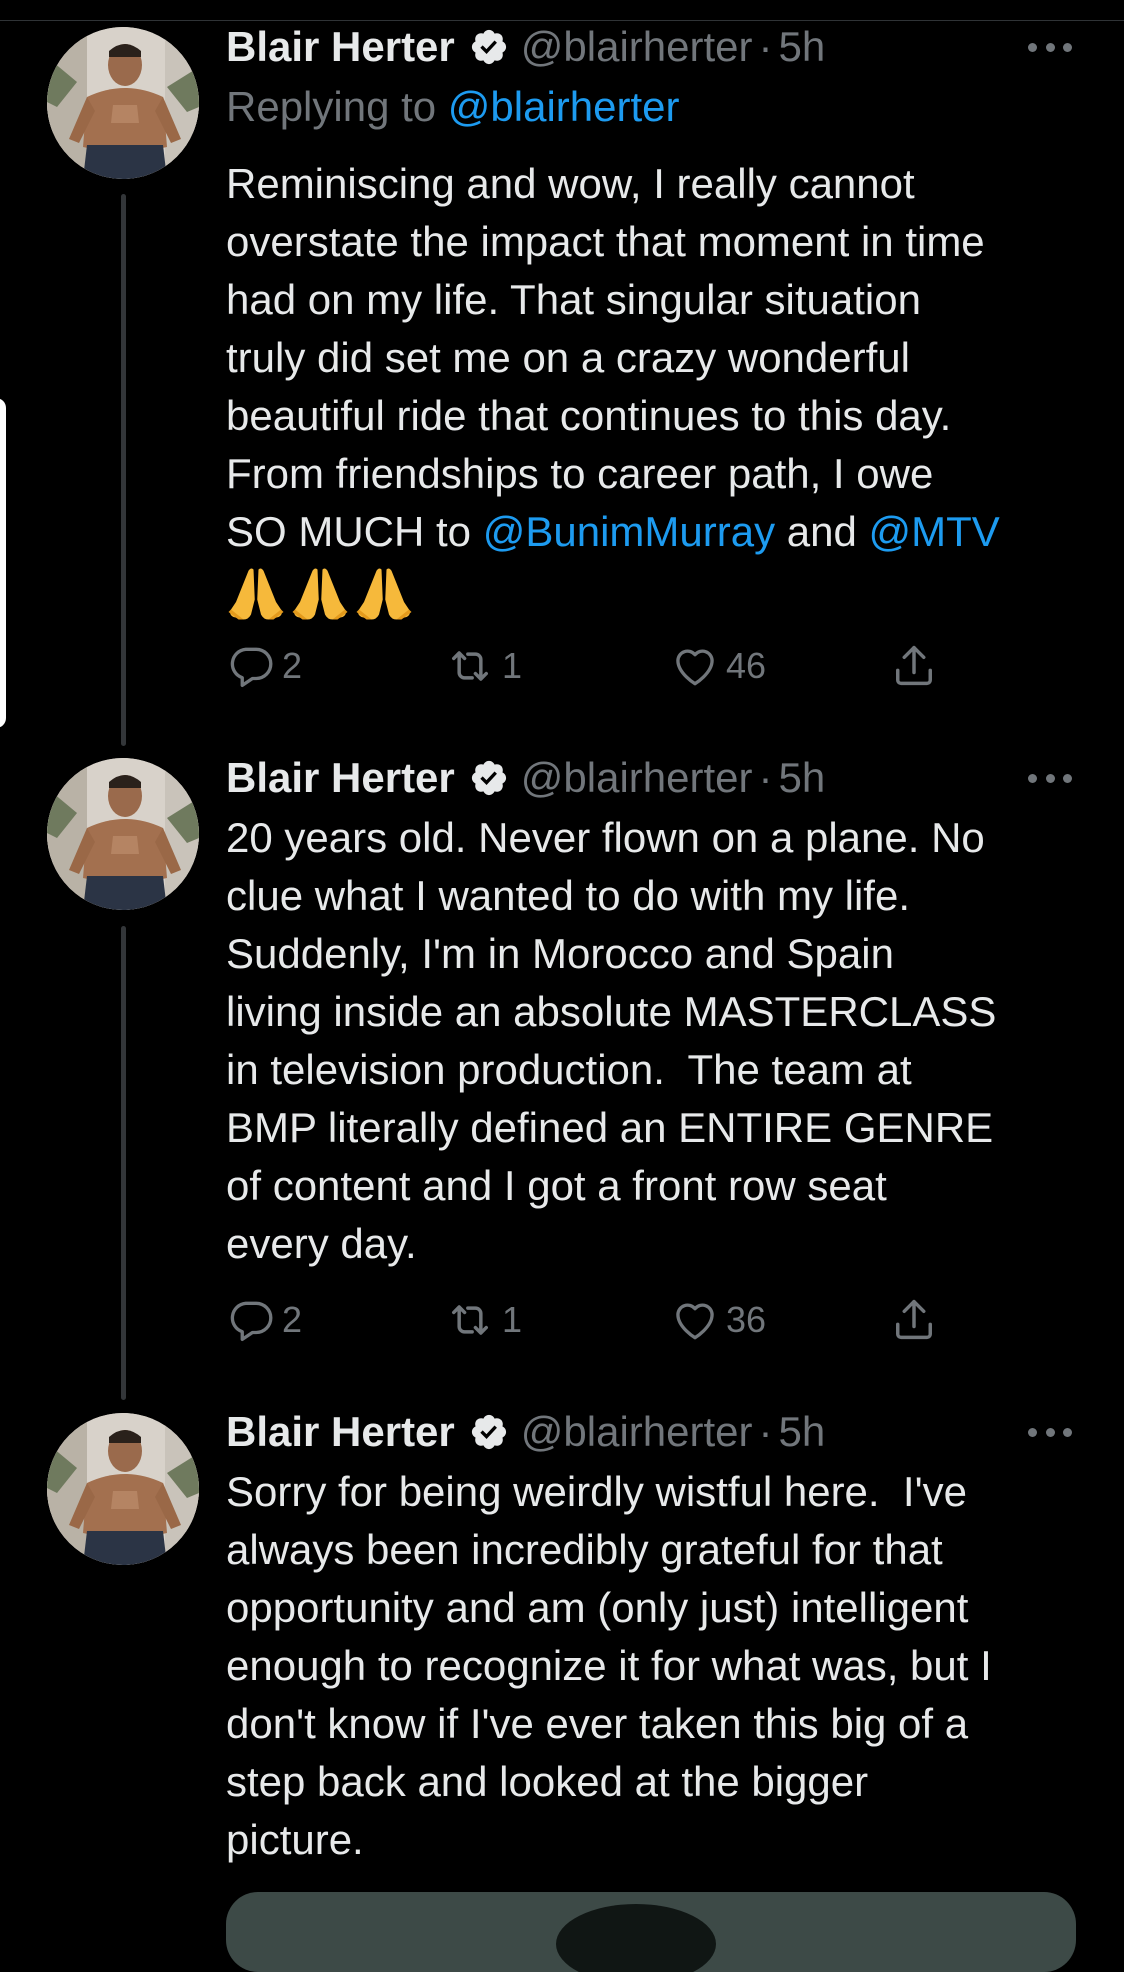  I want to click on mention-link-mtv: @MTV, so click(933, 531).